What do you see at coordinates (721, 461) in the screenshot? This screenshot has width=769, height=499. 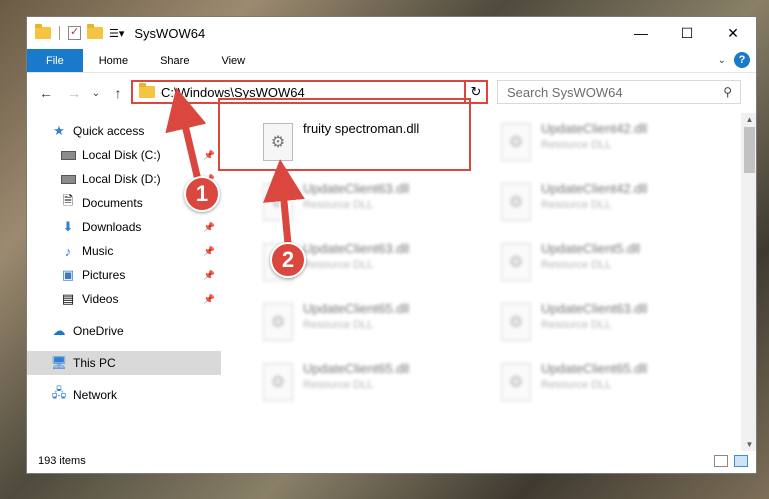 I see `details-view-icon` at bounding box center [721, 461].